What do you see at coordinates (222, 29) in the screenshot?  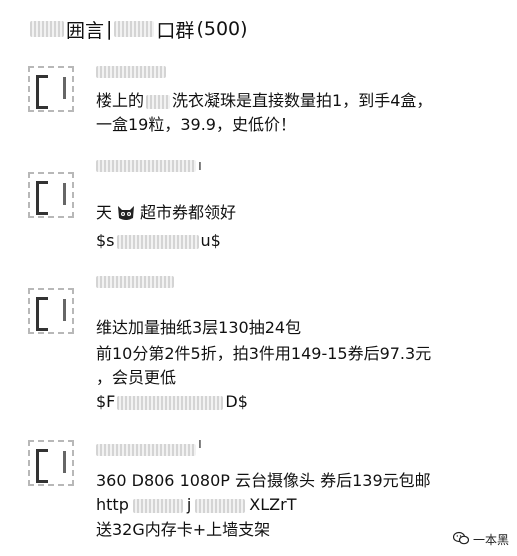 I see `member-count: (500)` at bounding box center [222, 29].